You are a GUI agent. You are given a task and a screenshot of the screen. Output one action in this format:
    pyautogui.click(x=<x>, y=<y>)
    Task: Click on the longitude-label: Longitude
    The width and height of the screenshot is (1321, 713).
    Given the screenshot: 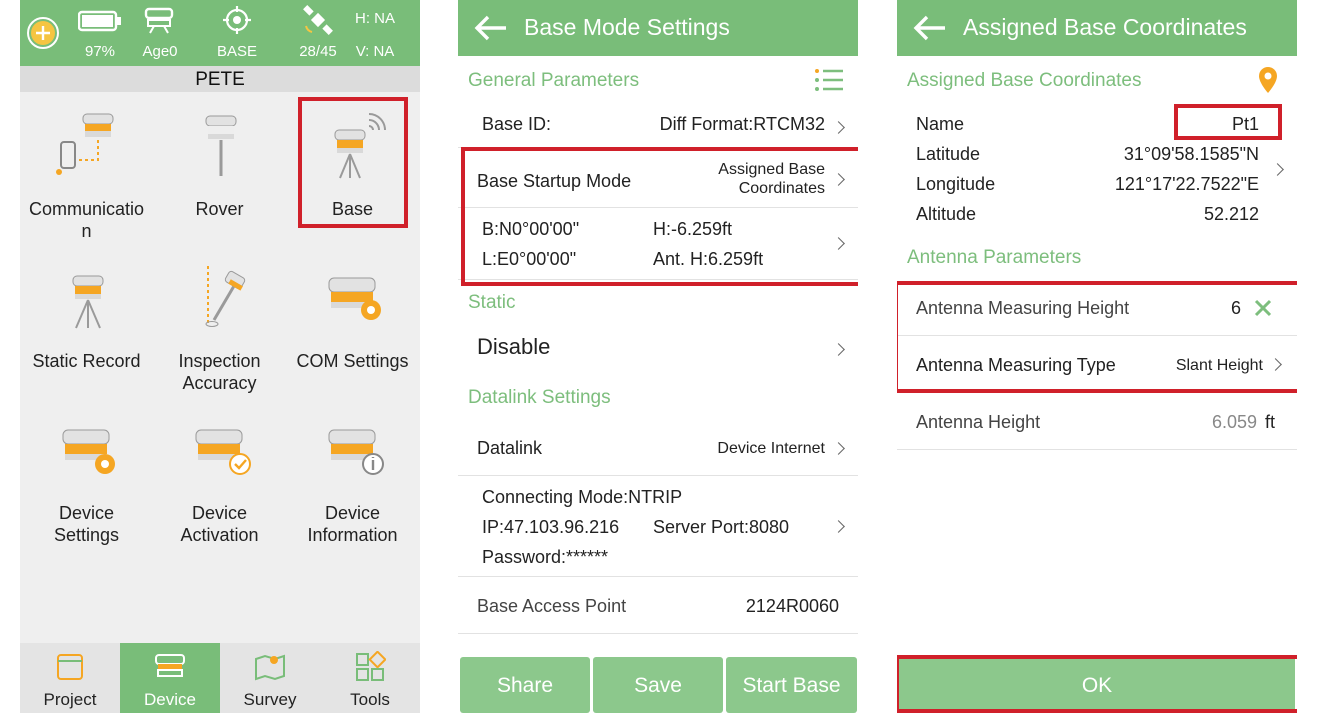 What is the action you would take?
    pyautogui.click(x=956, y=184)
    